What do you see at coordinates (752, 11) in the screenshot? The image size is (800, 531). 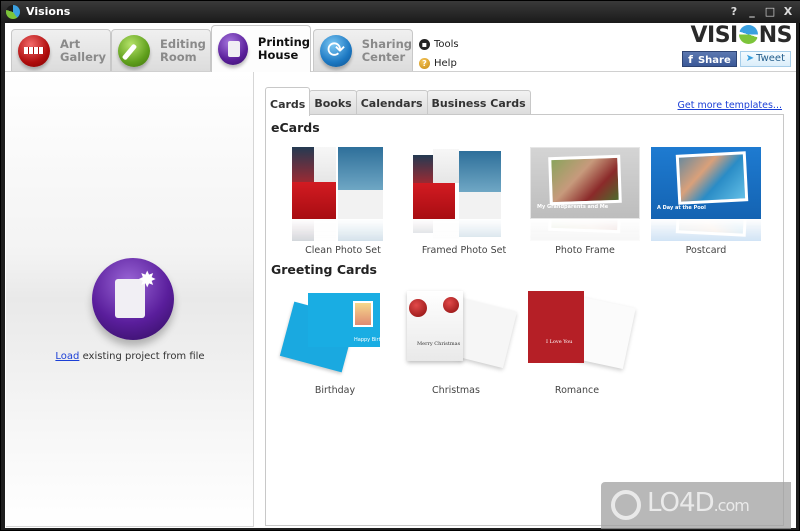 I see `minimize-button: _` at bounding box center [752, 11].